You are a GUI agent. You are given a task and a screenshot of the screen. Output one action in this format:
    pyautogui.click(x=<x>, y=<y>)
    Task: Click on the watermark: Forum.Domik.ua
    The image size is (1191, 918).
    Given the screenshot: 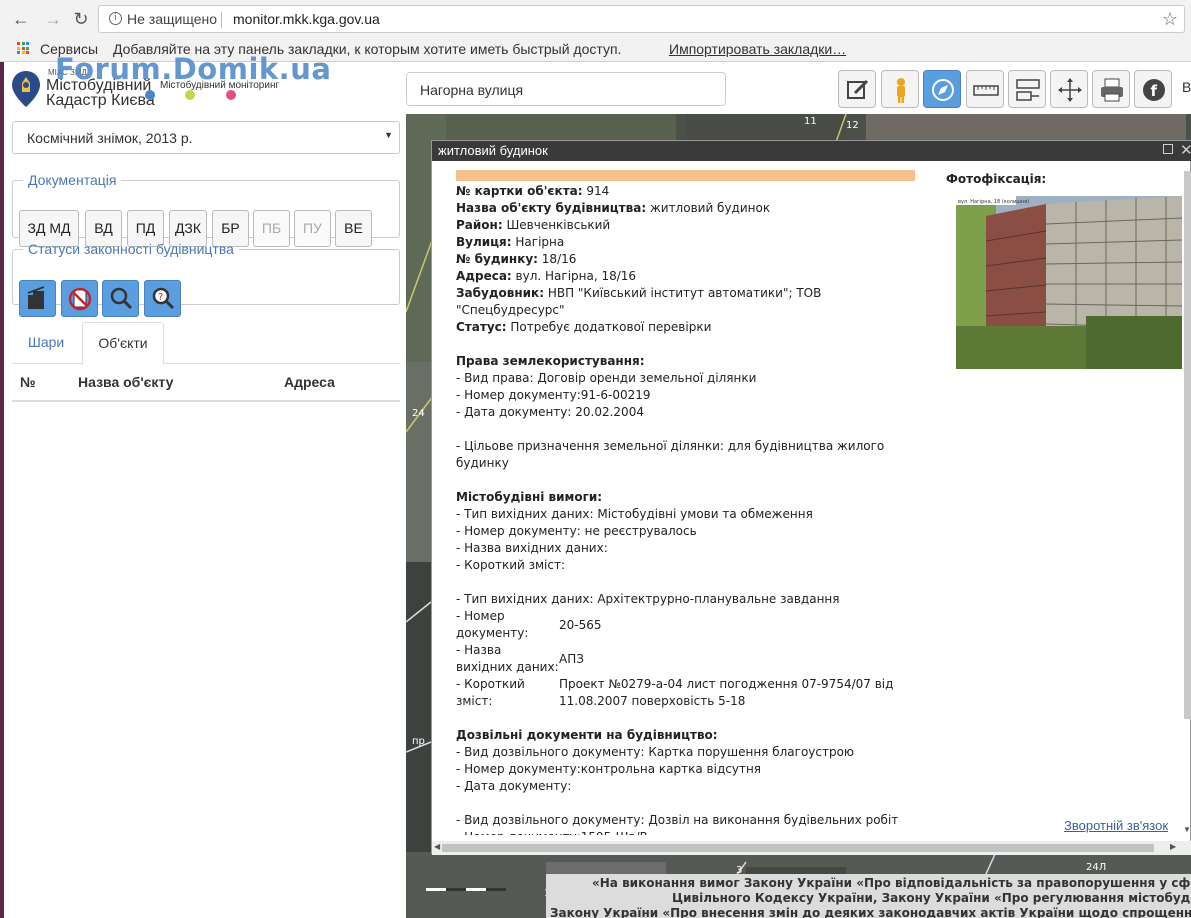 What is the action you would take?
    pyautogui.click(x=193, y=69)
    